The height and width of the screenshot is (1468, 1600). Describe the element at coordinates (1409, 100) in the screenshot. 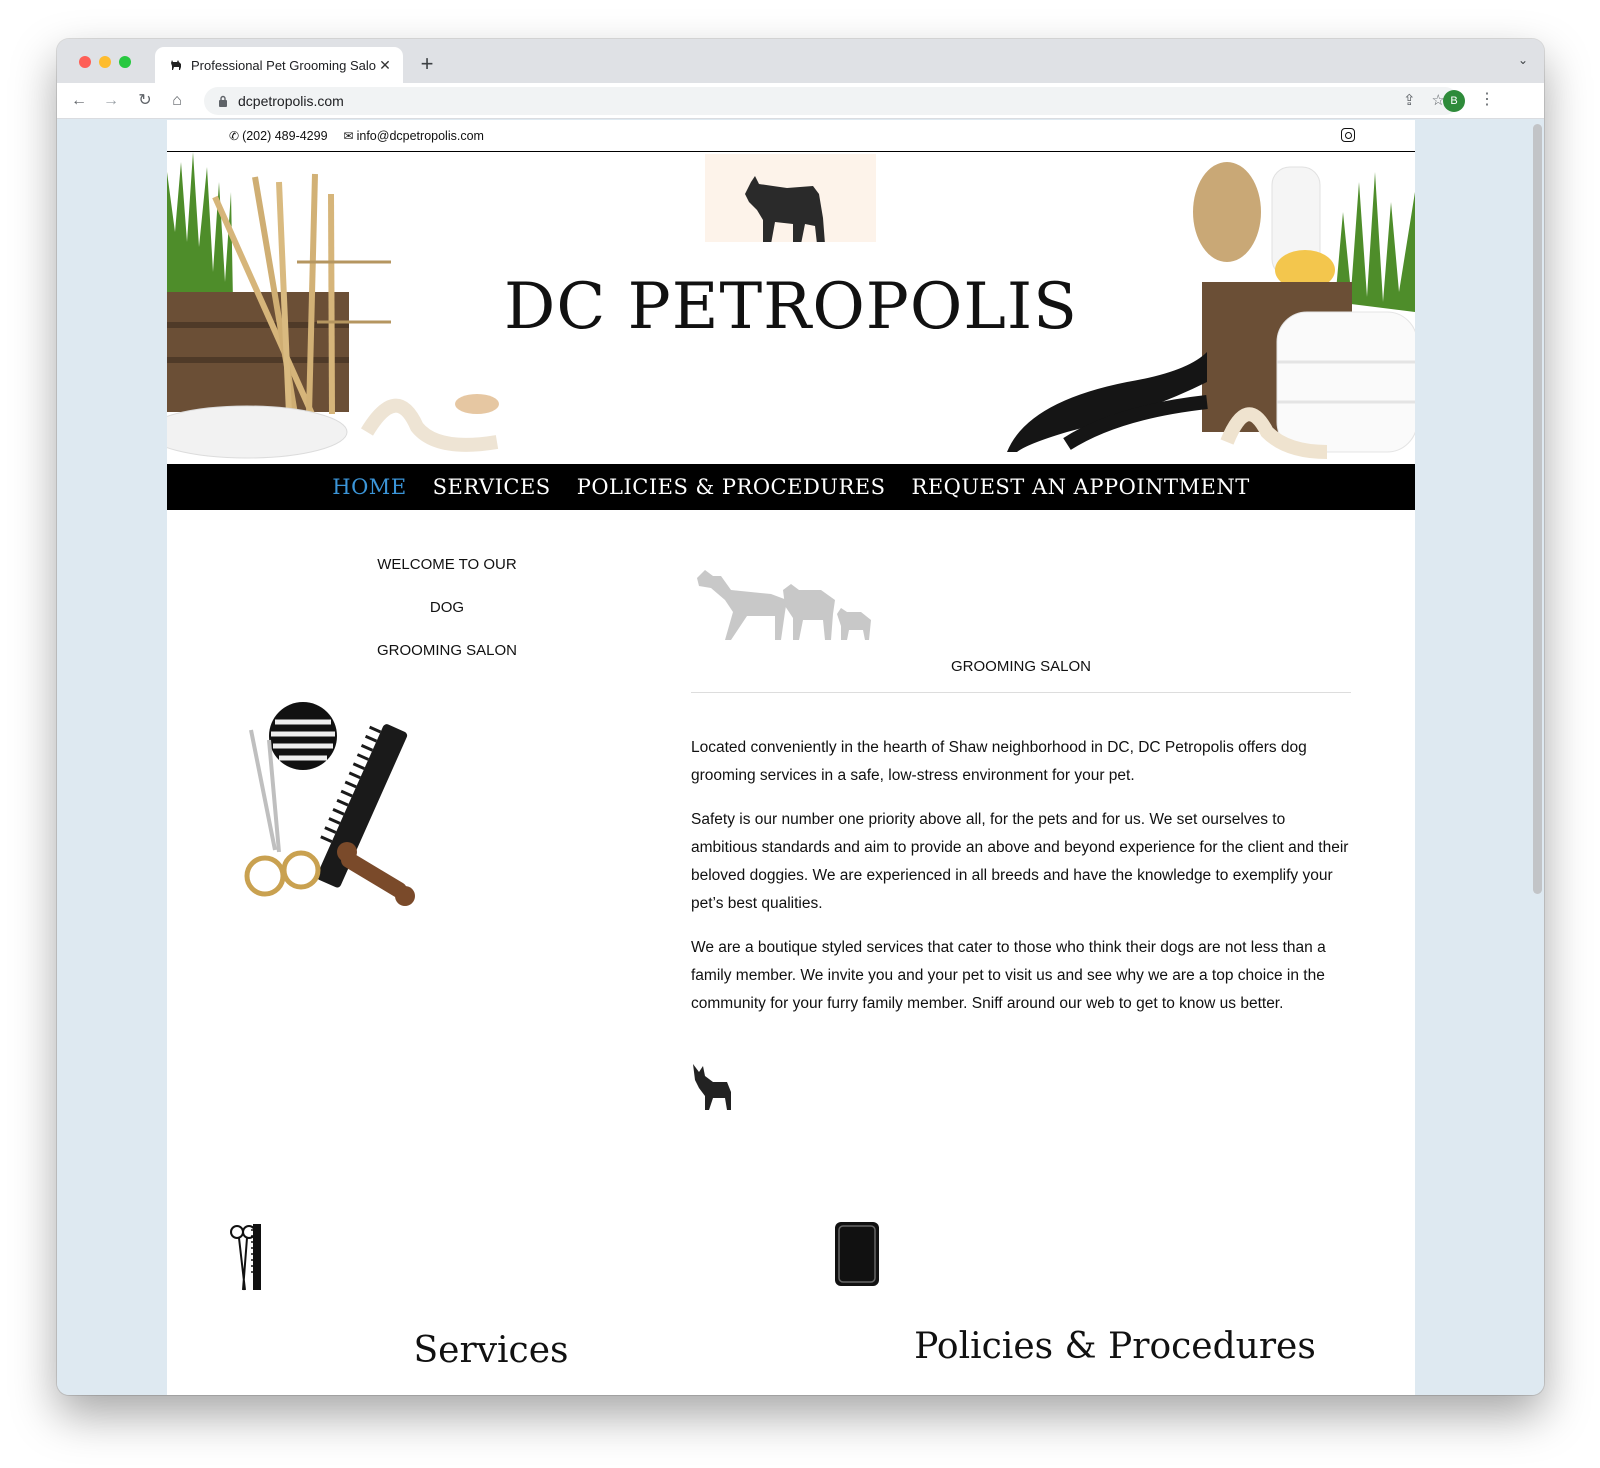

I see `share-icon: ⇪` at that location.